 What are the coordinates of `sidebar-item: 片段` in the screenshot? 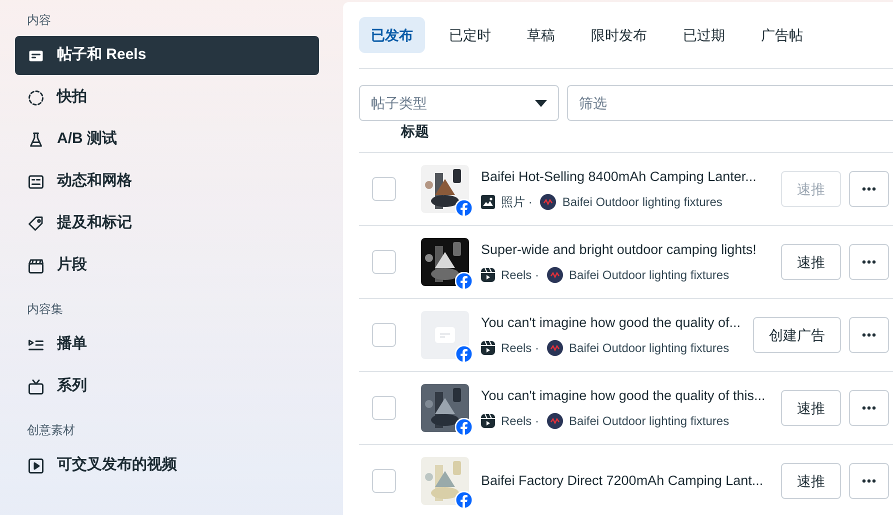 It's located at (167, 265).